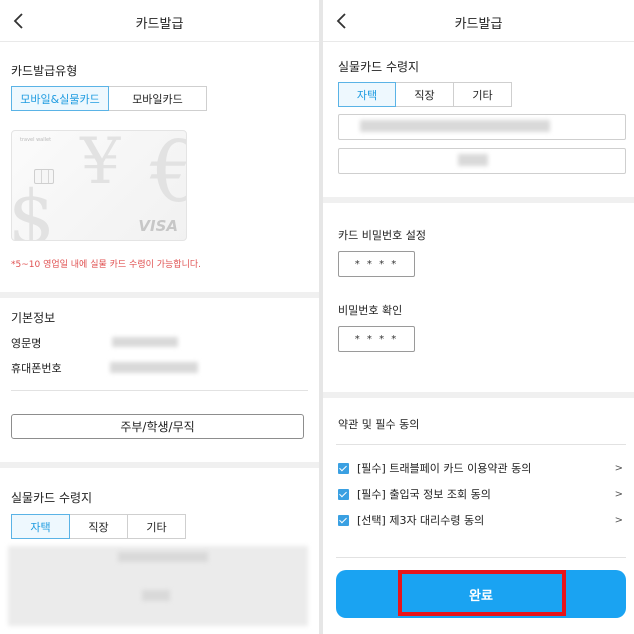 Image resolution: width=634 pixels, height=634 pixels. I want to click on terms-item-card-terms: [필수] 트래블페이 카드 이용약관 동의 >, so click(480, 468).